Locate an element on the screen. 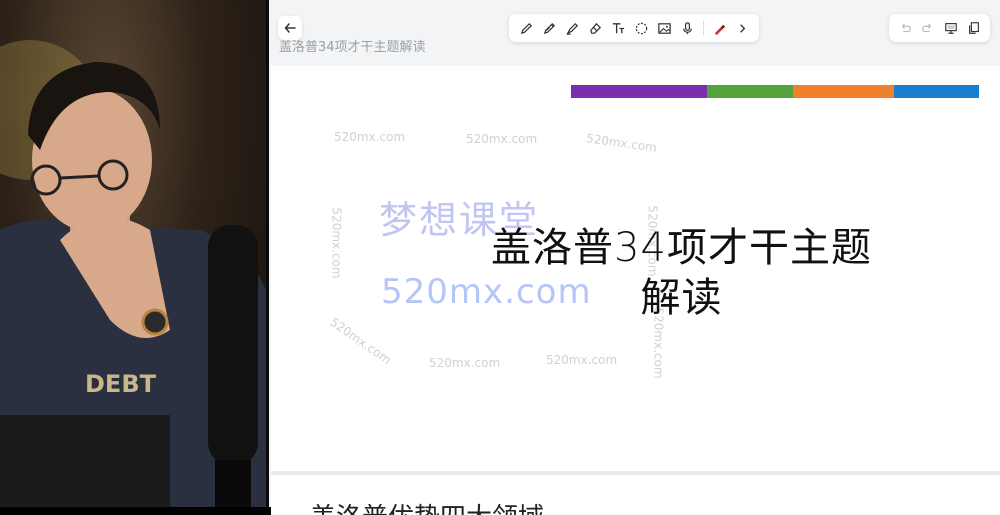 The width and height of the screenshot is (1000, 515). pencil-icon is located at coordinates (526, 28).